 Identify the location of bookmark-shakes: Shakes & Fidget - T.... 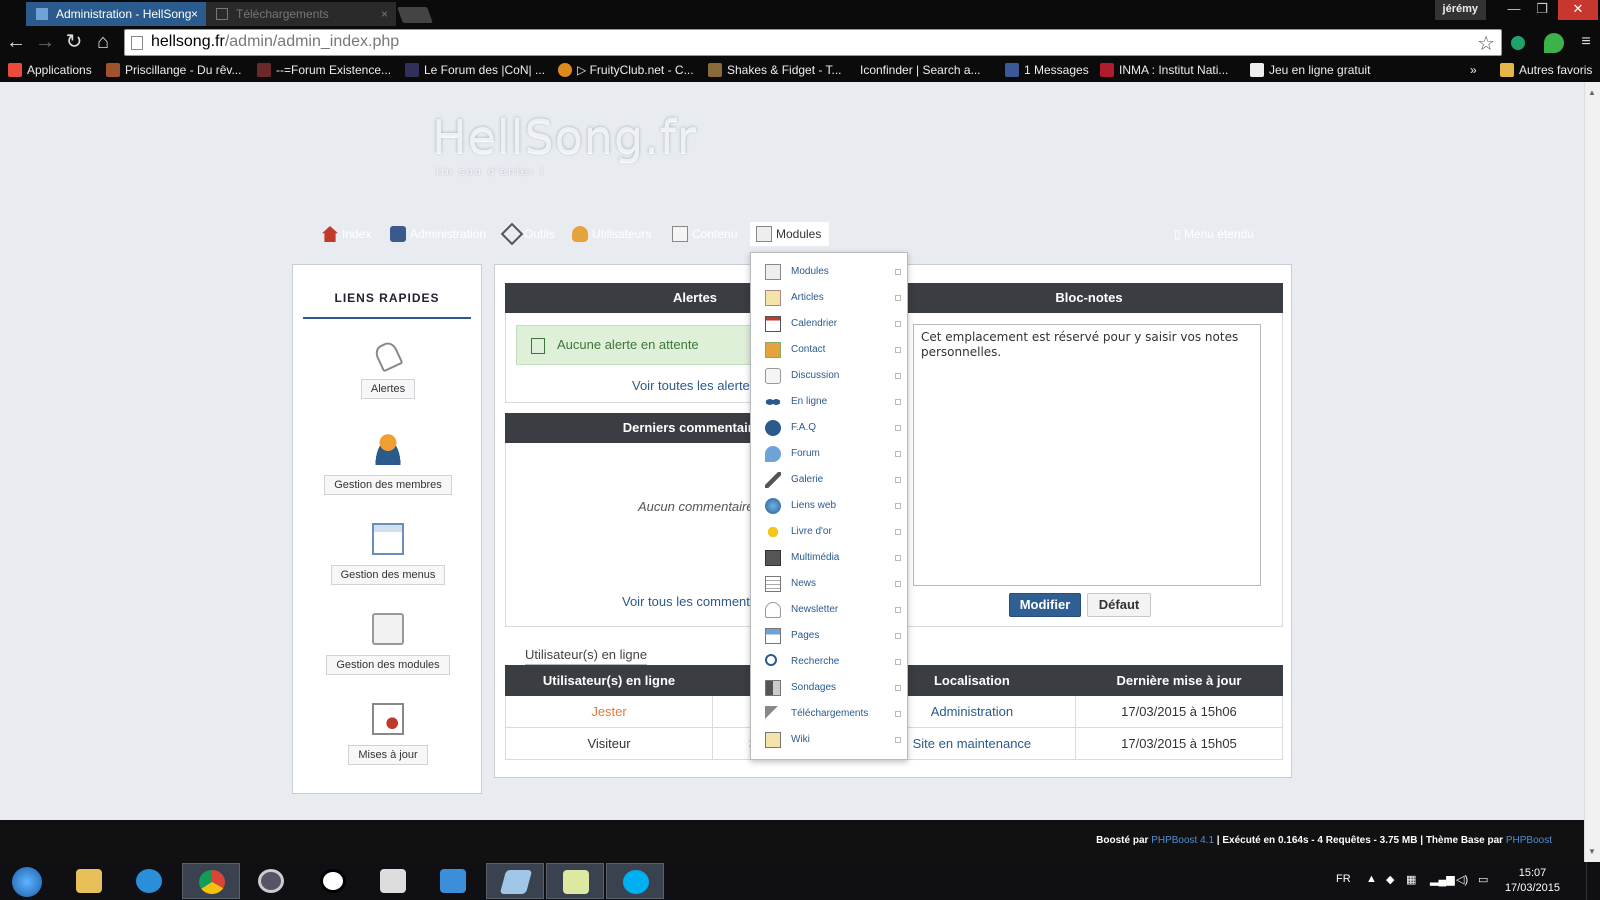
(775, 70).